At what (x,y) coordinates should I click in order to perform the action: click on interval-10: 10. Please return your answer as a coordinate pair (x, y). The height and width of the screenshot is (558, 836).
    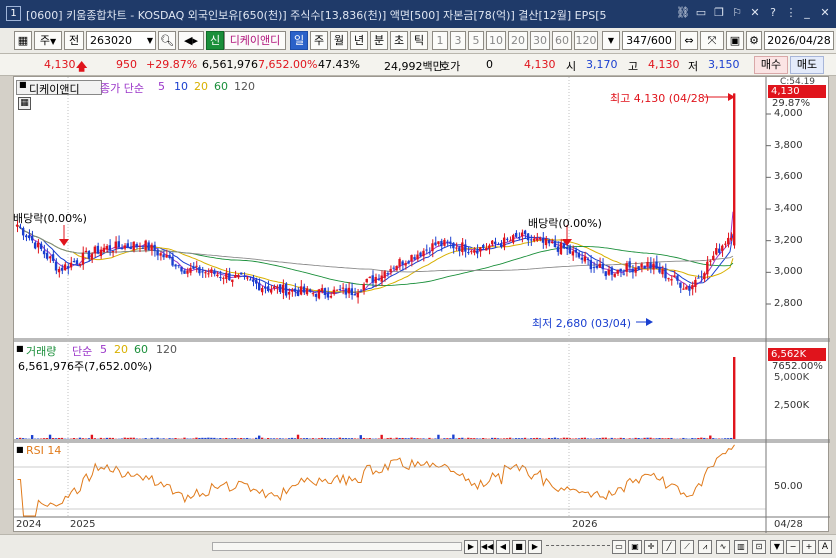
    Looking at the image, I should click on (496, 40).